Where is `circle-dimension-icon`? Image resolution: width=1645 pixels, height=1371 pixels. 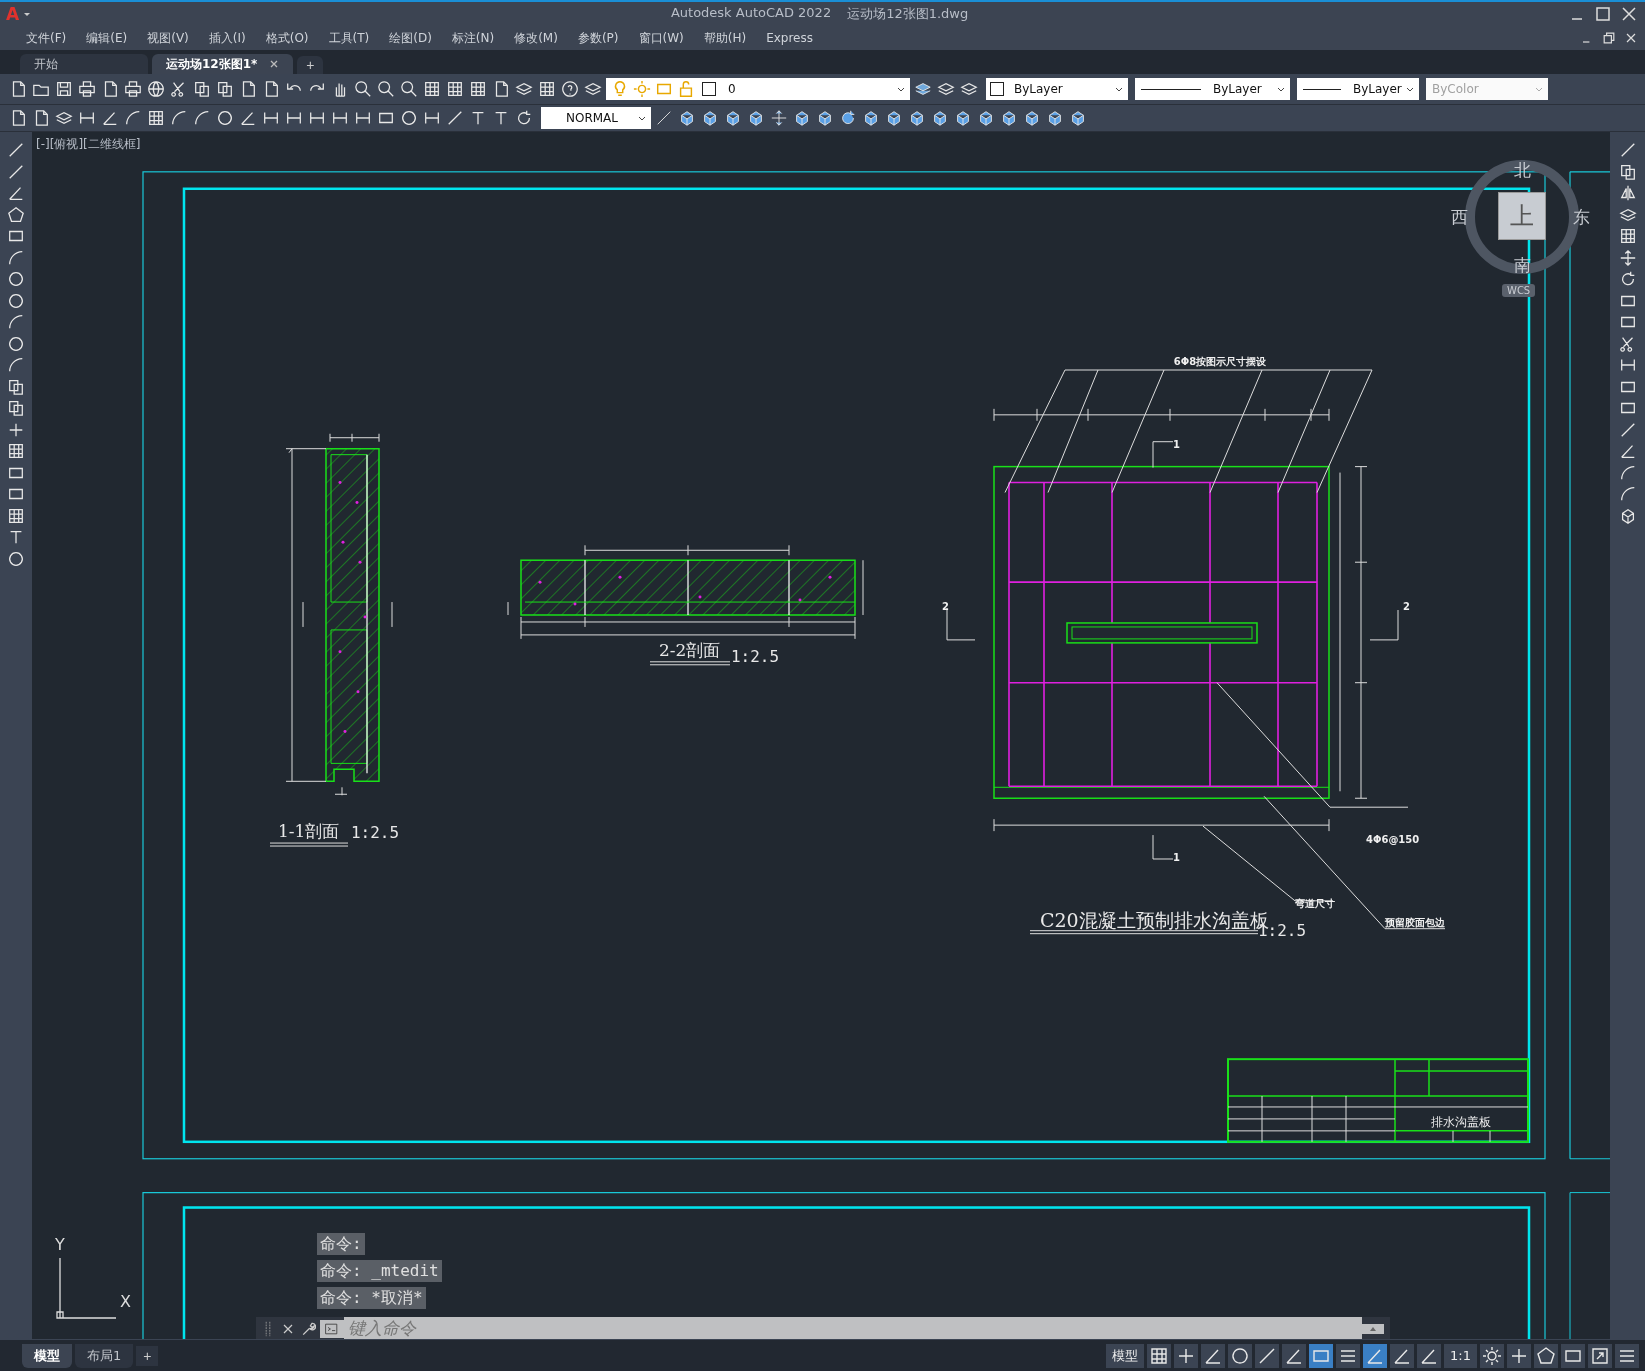
circle-dimension-icon is located at coordinates (225, 118).